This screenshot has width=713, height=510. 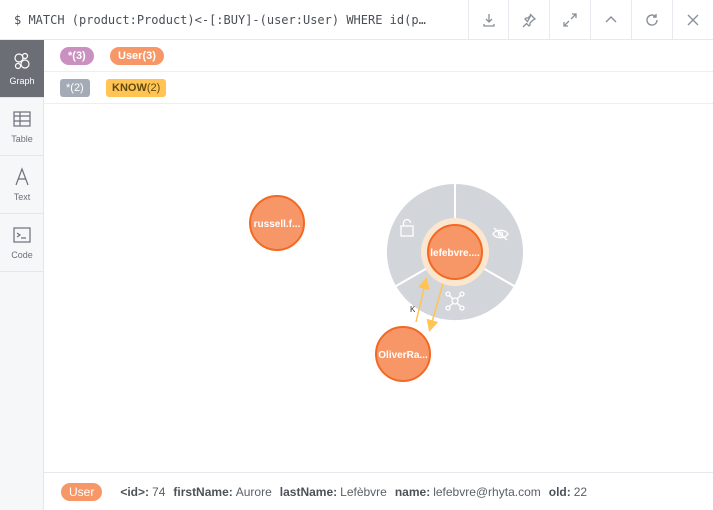 I want to click on sidebar-item-graph: Graph, so click(x=22, y=69).